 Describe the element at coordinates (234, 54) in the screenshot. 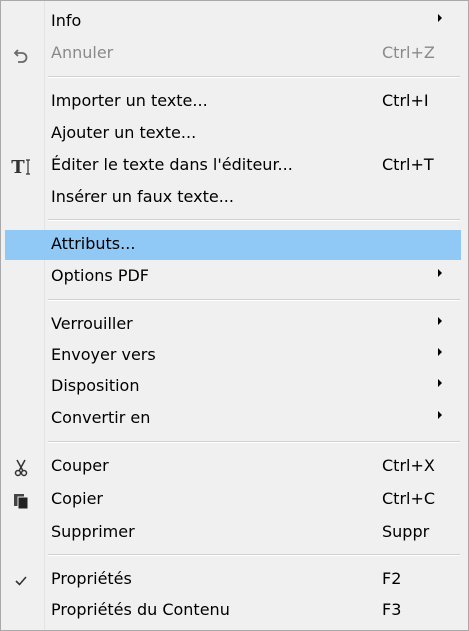

I see `menu-item-undo: Annuler Ctrl+Z` at that location.